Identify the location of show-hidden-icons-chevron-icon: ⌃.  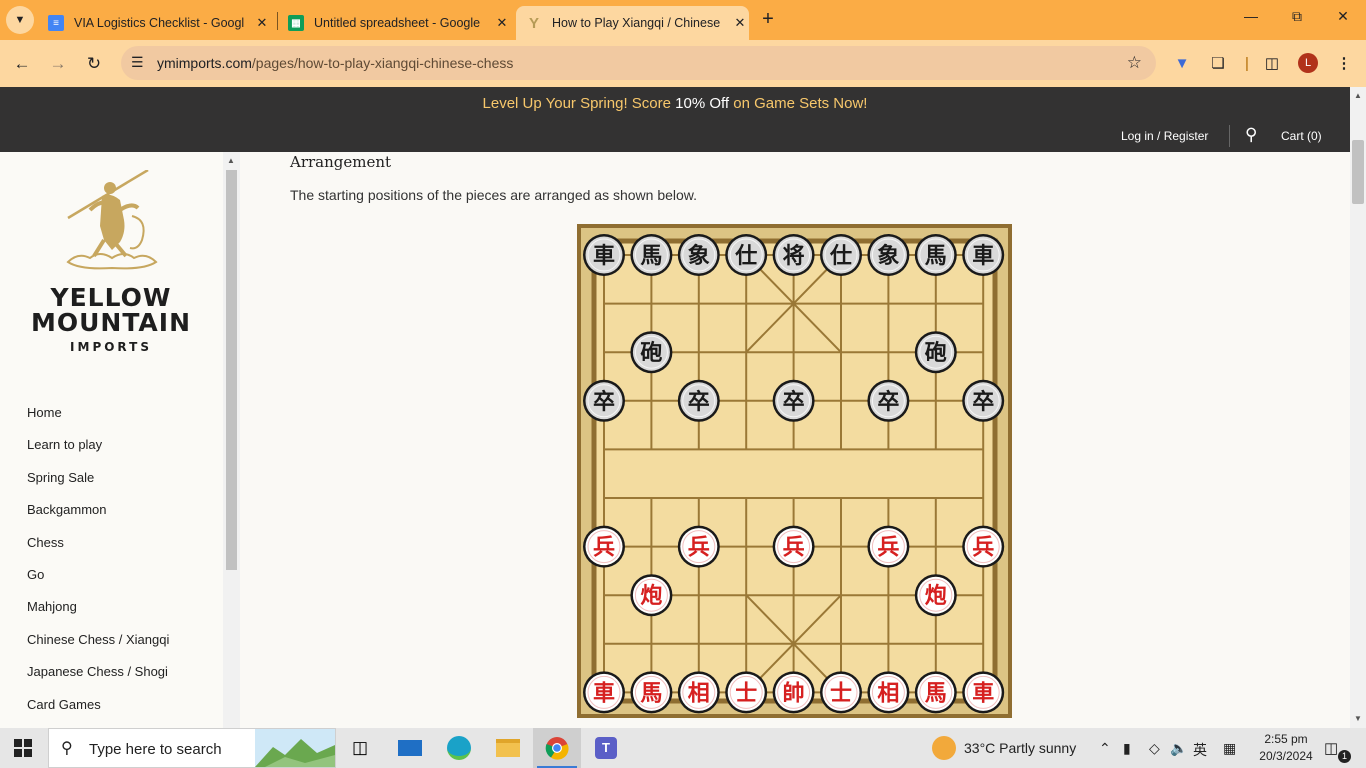
(1105, 748).